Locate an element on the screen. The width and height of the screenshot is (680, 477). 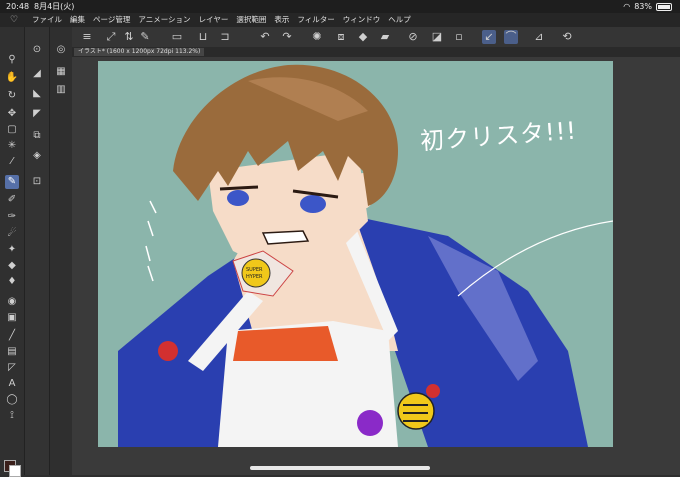
redo-icon: ↷ is located at coordinates (287, 37).